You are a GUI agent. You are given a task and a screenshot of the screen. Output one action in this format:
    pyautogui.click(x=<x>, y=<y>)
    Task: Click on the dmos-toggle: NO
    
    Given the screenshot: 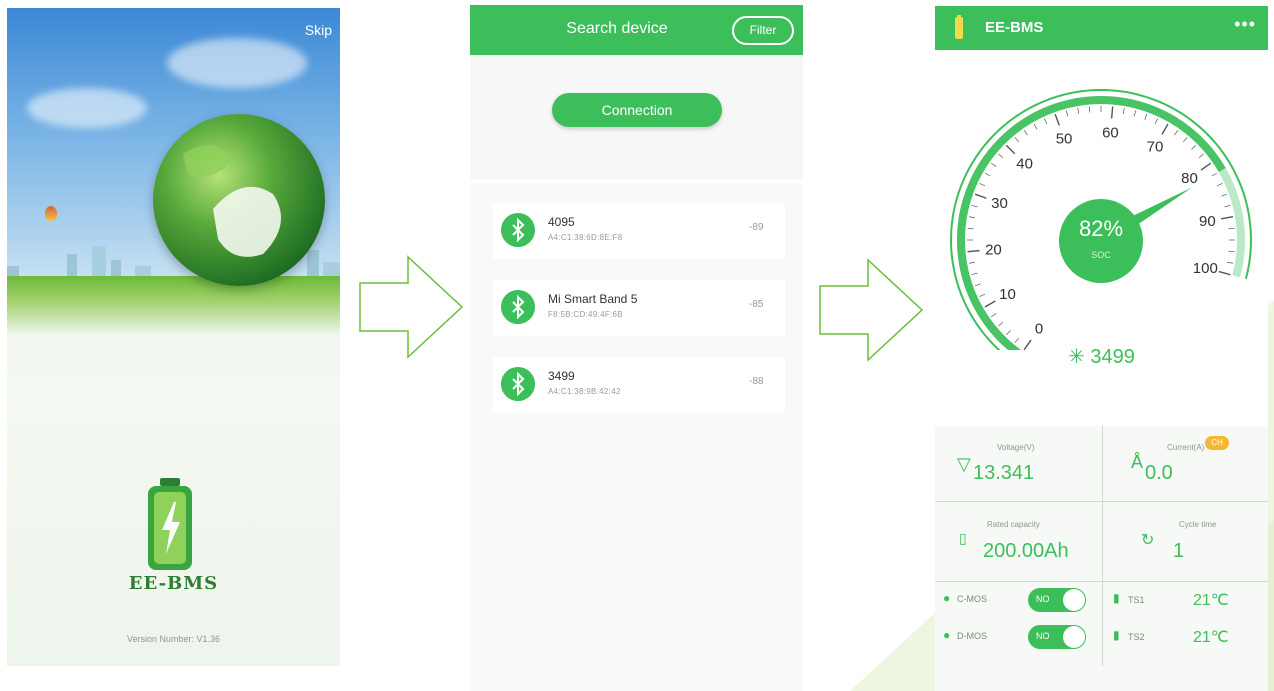 What is the action you would take?
    pyautogui.click(x=1057, y=637)
    